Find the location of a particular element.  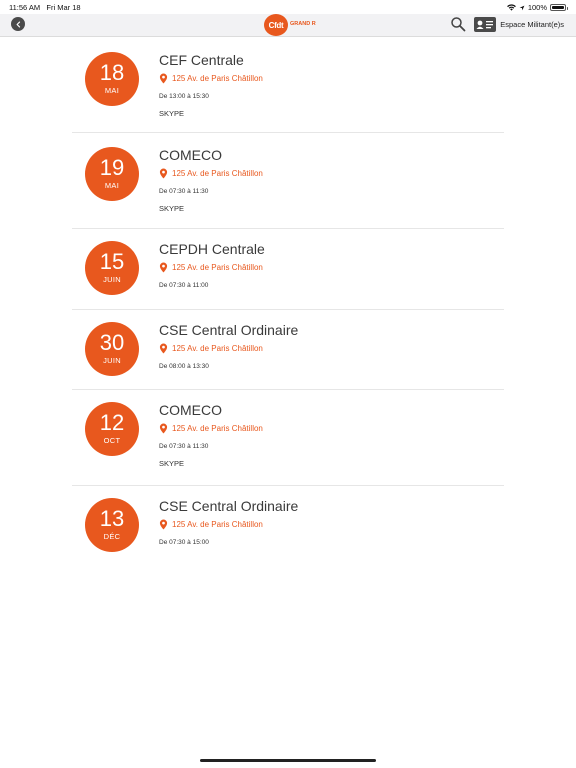

date-badge: 12 OCT is located at coordinates (112, 429).